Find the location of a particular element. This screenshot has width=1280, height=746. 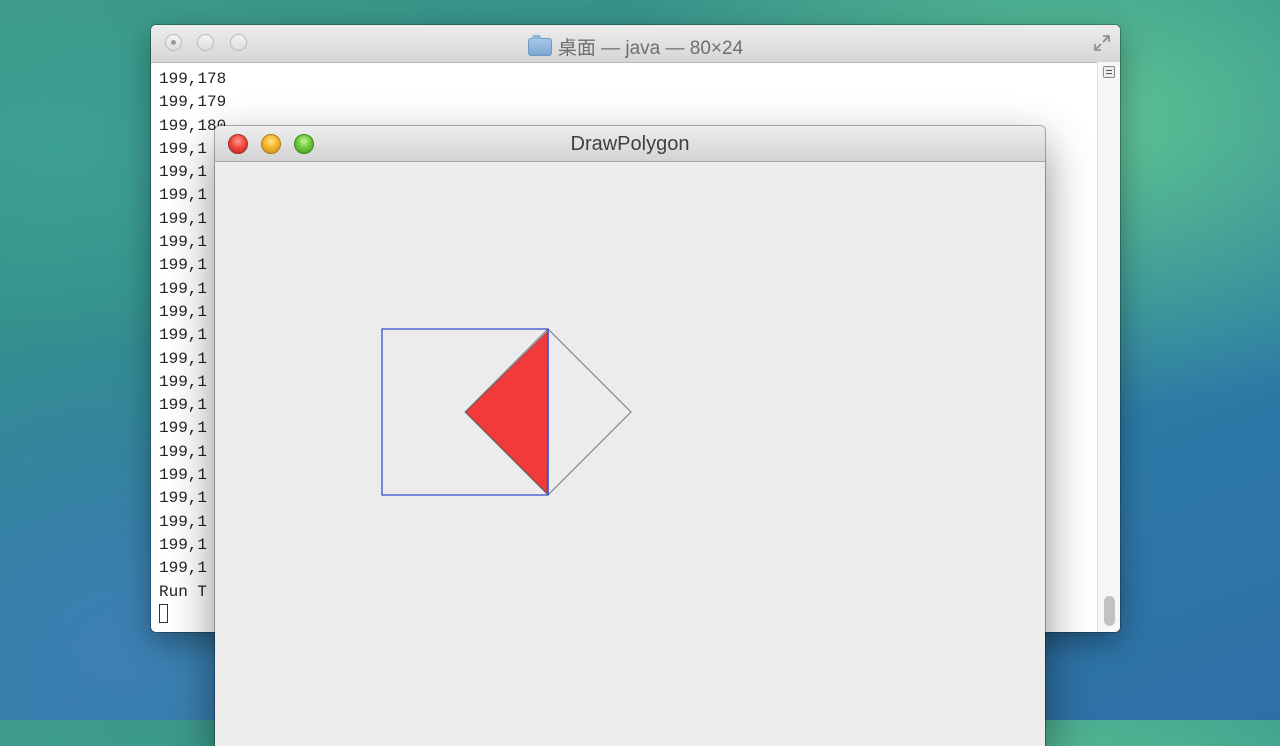

terminal-scrollbar is located at coordinates (1108, 347).